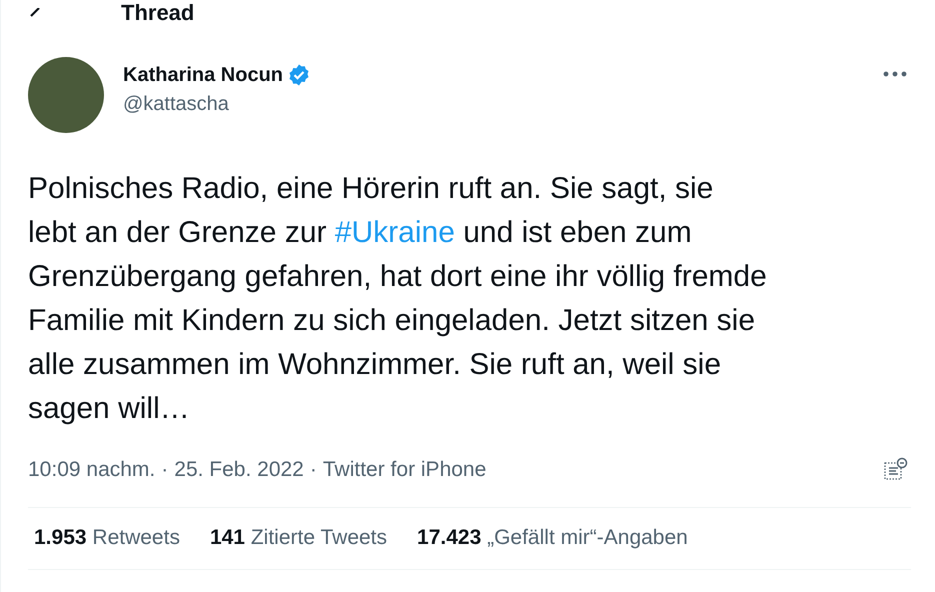  What do you see at coordinates (239, 470) in the screenshot?
I see `tweet-date: 25. Feb. 2022` at bounding box center [239, 470].